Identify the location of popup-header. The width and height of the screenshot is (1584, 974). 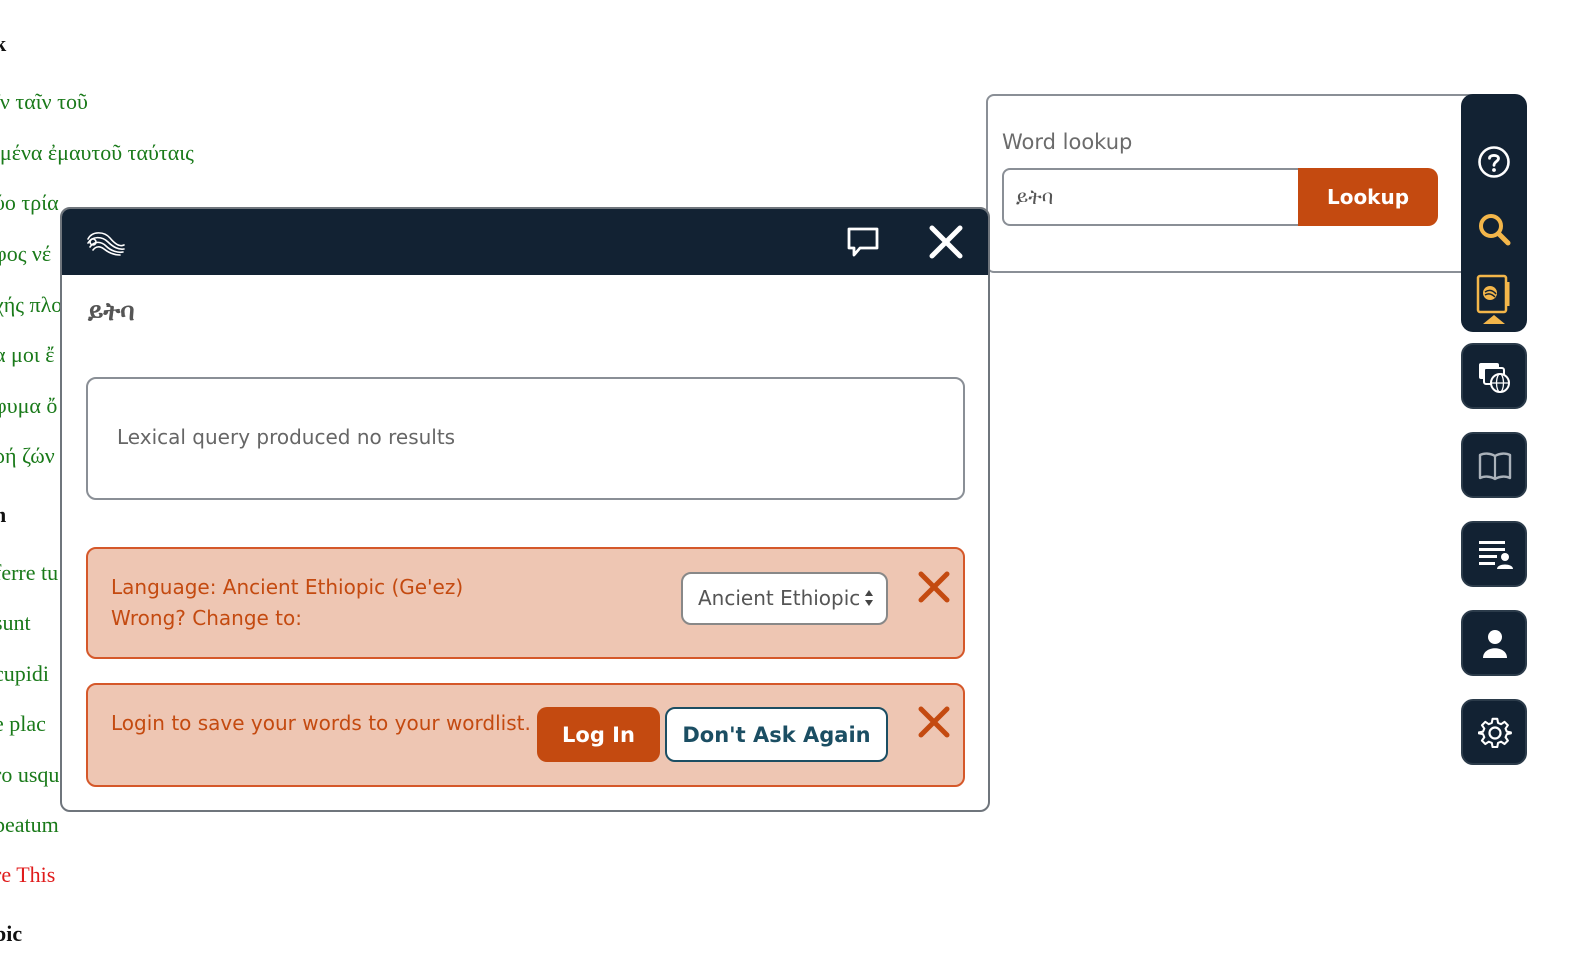
(525, 242).